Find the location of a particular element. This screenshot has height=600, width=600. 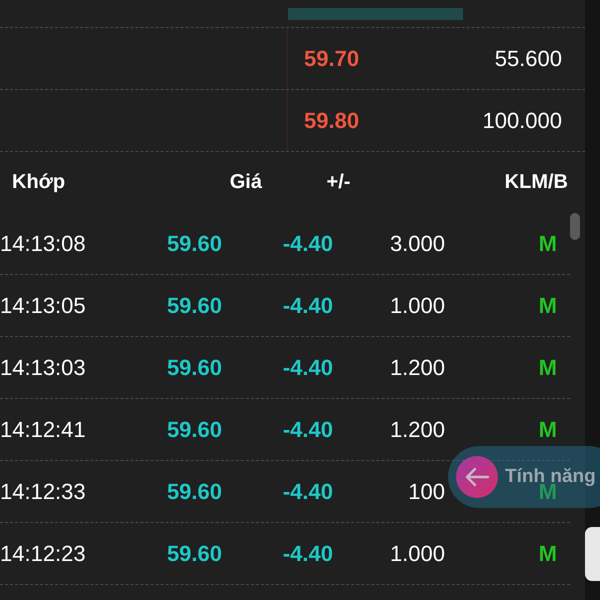

column-header: Khớp is located at coordinates (39, 182).